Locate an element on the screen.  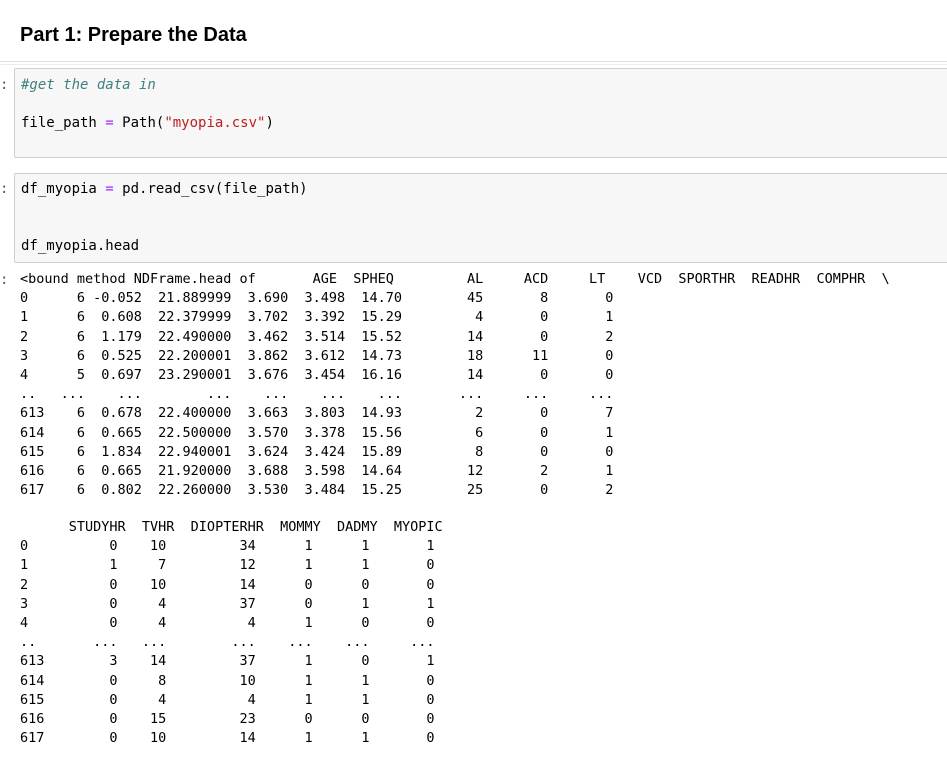
section-heading: Part 1: Prepare the Data is located at coordinates (133, 35).